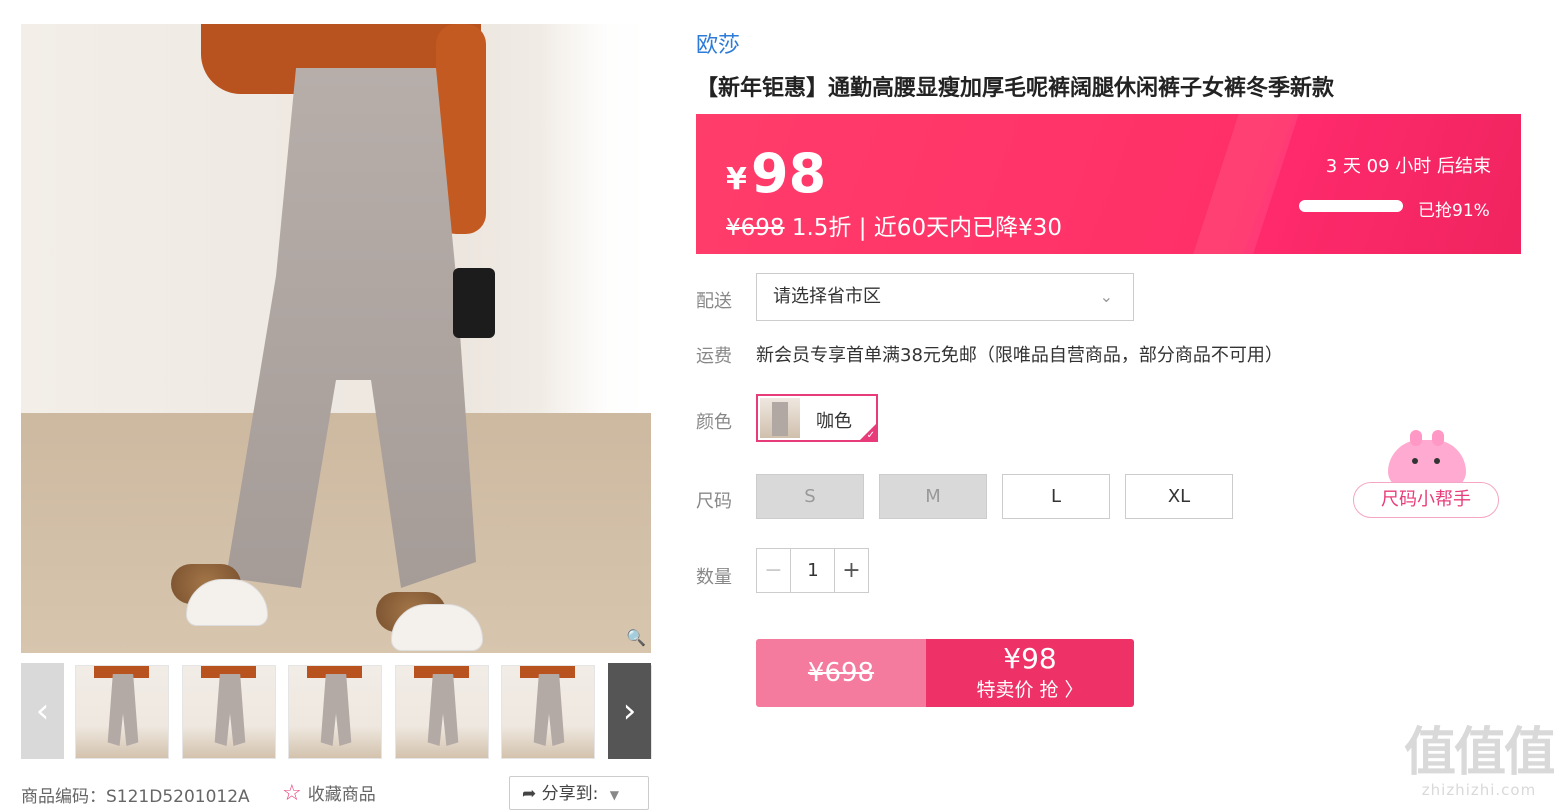 This screenshot has height=812, width=1554. I want to click on share-button: ➦ 分享到: ▼, so click(579, 793).